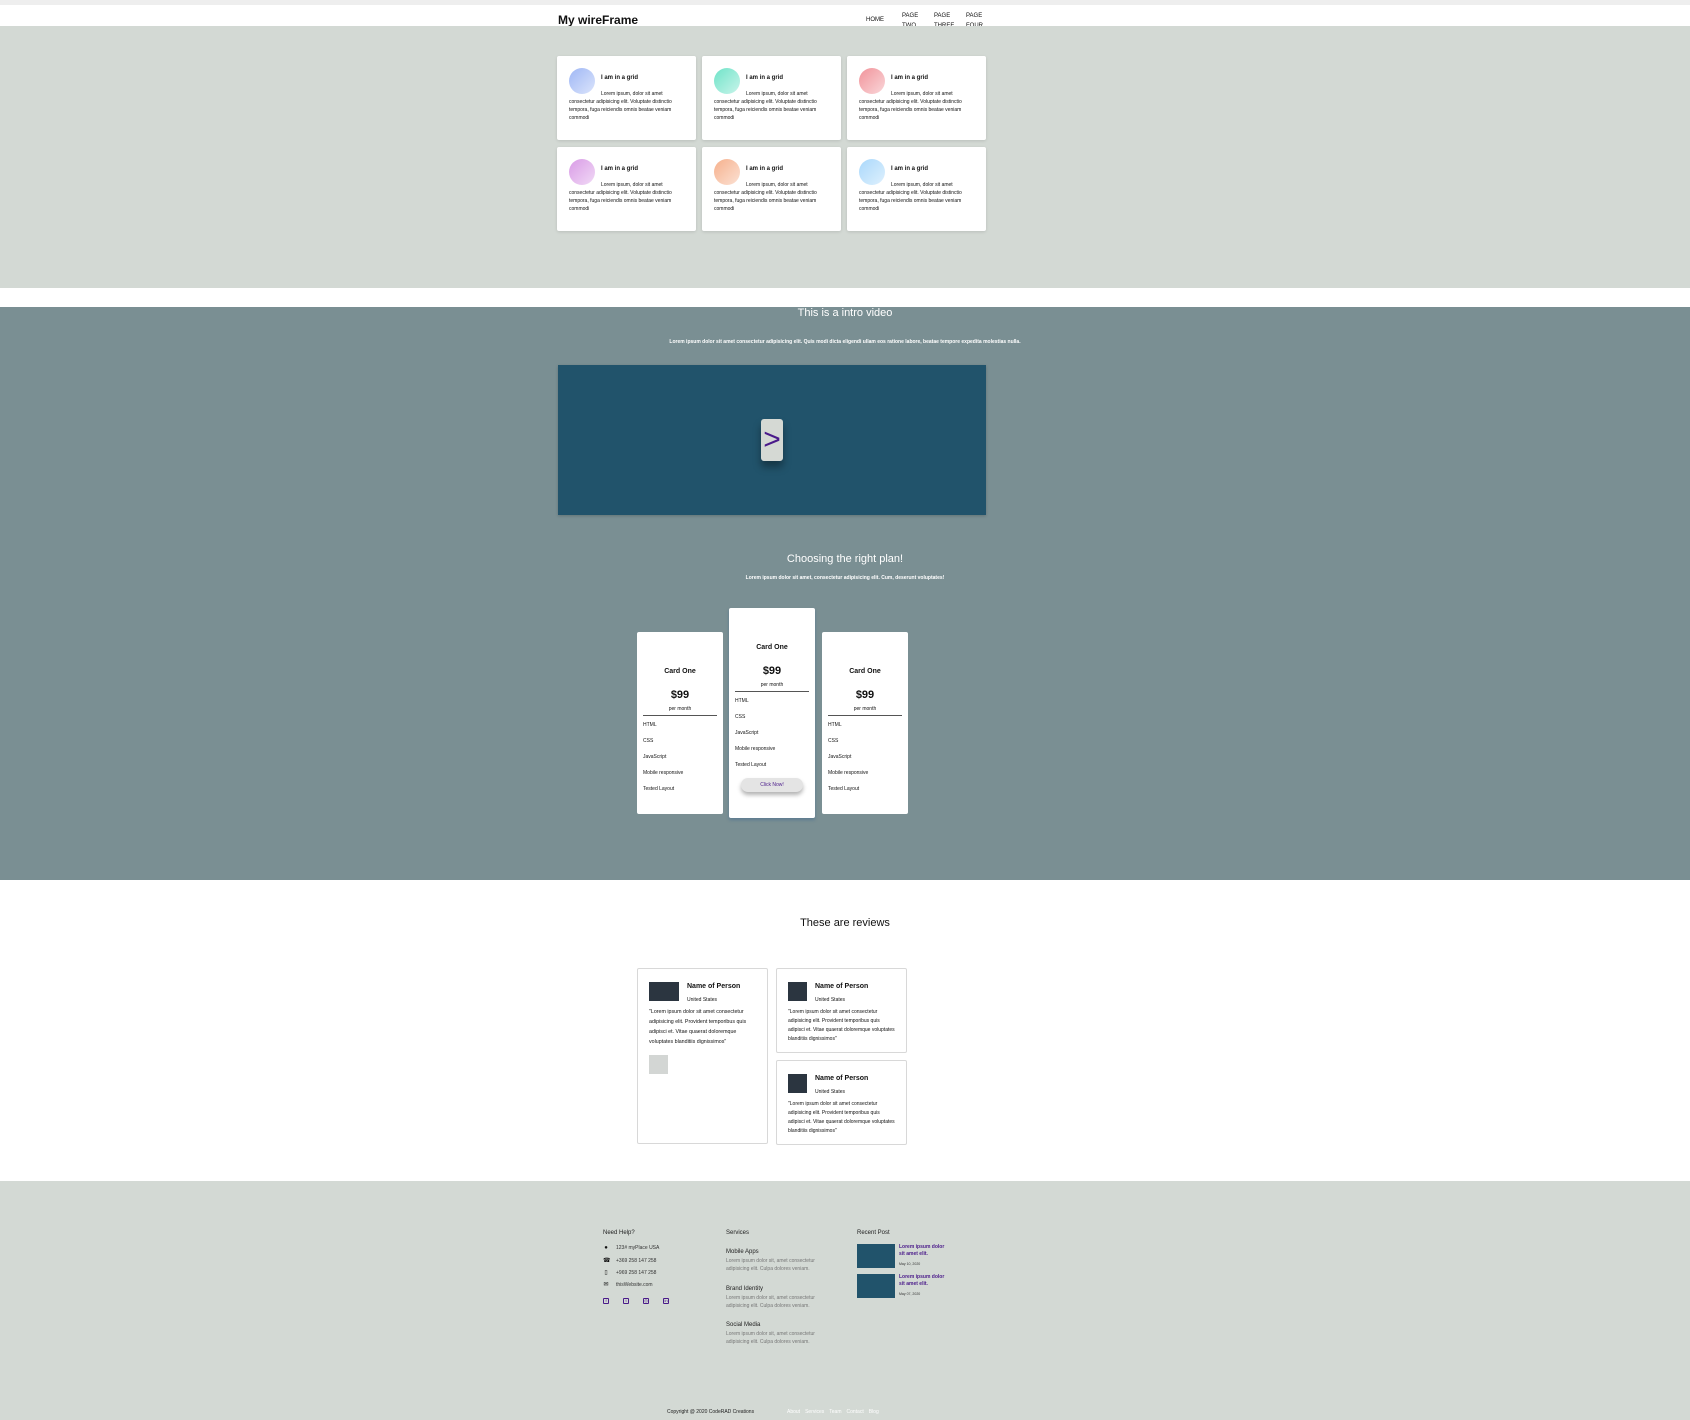  I want to click on brand-logo: My wireFrame, so click(598, 20).